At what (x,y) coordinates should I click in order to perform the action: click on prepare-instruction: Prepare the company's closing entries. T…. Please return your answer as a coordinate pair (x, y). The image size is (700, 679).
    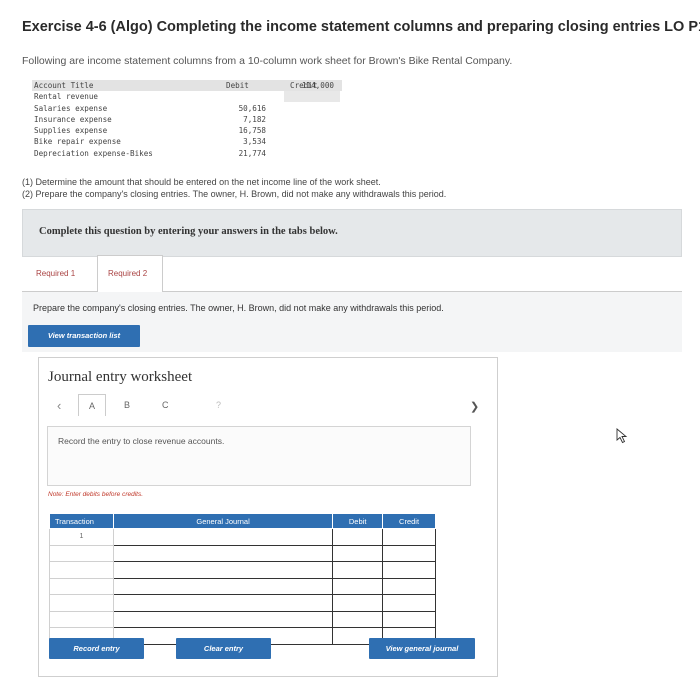
    Looking at the image, I should click on (238, 308).